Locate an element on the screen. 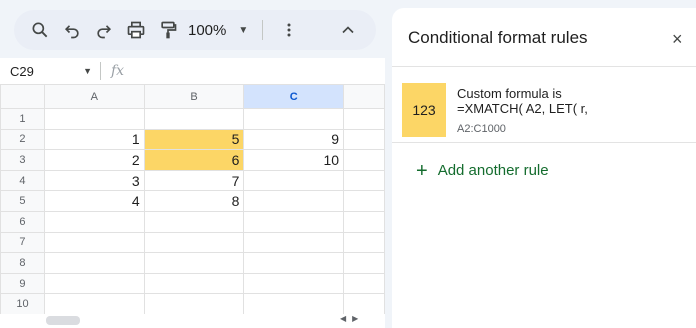  zoom-value: 100% is located at coordinates (207, 30).